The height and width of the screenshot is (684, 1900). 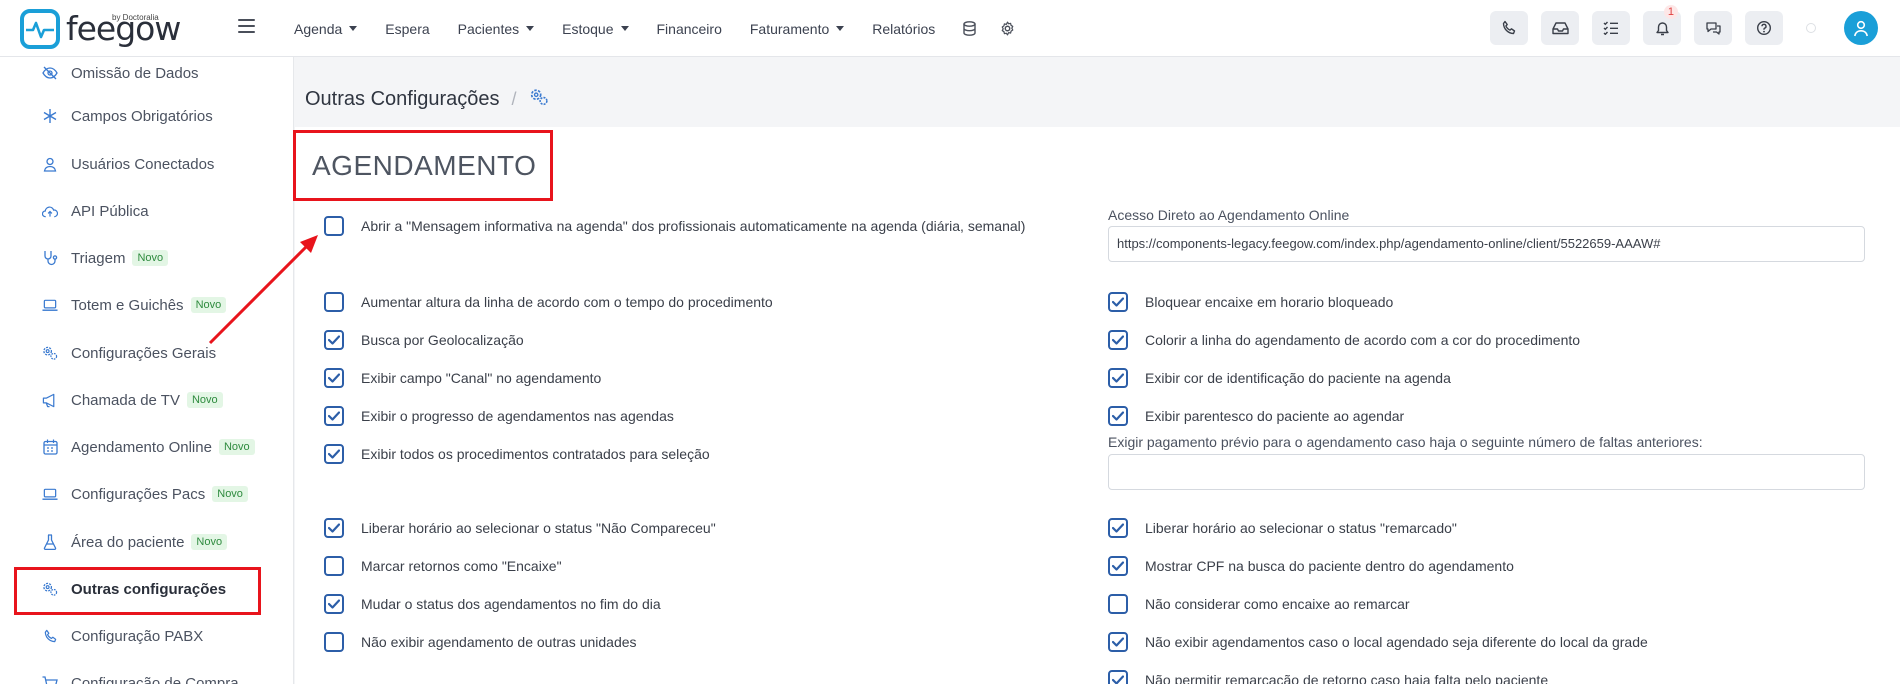 I want to click on breadcrumb: Outras Configurações /, so click(x=427, y=99).